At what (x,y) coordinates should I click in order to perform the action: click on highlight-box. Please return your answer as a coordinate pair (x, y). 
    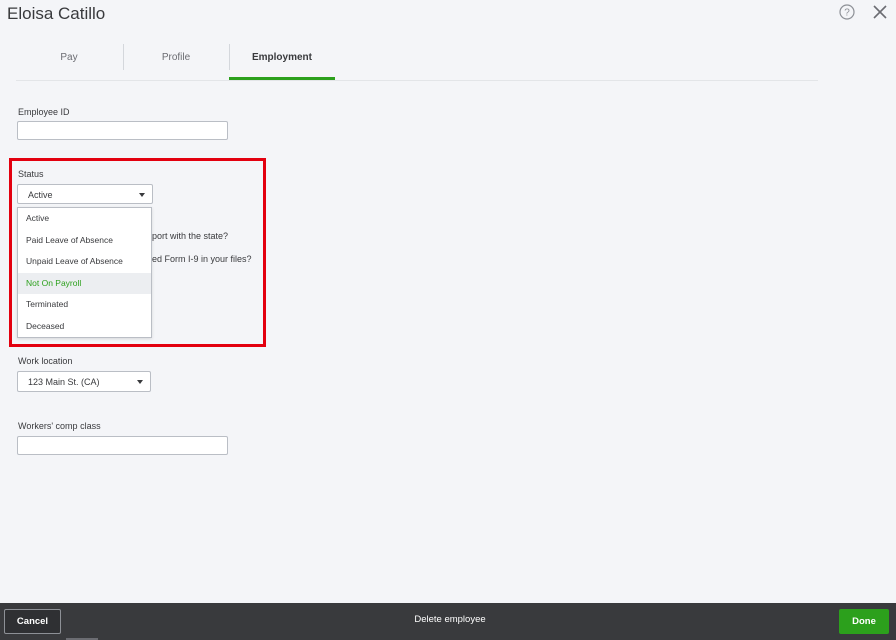
    Looking at the image, I should click on (137, 252).